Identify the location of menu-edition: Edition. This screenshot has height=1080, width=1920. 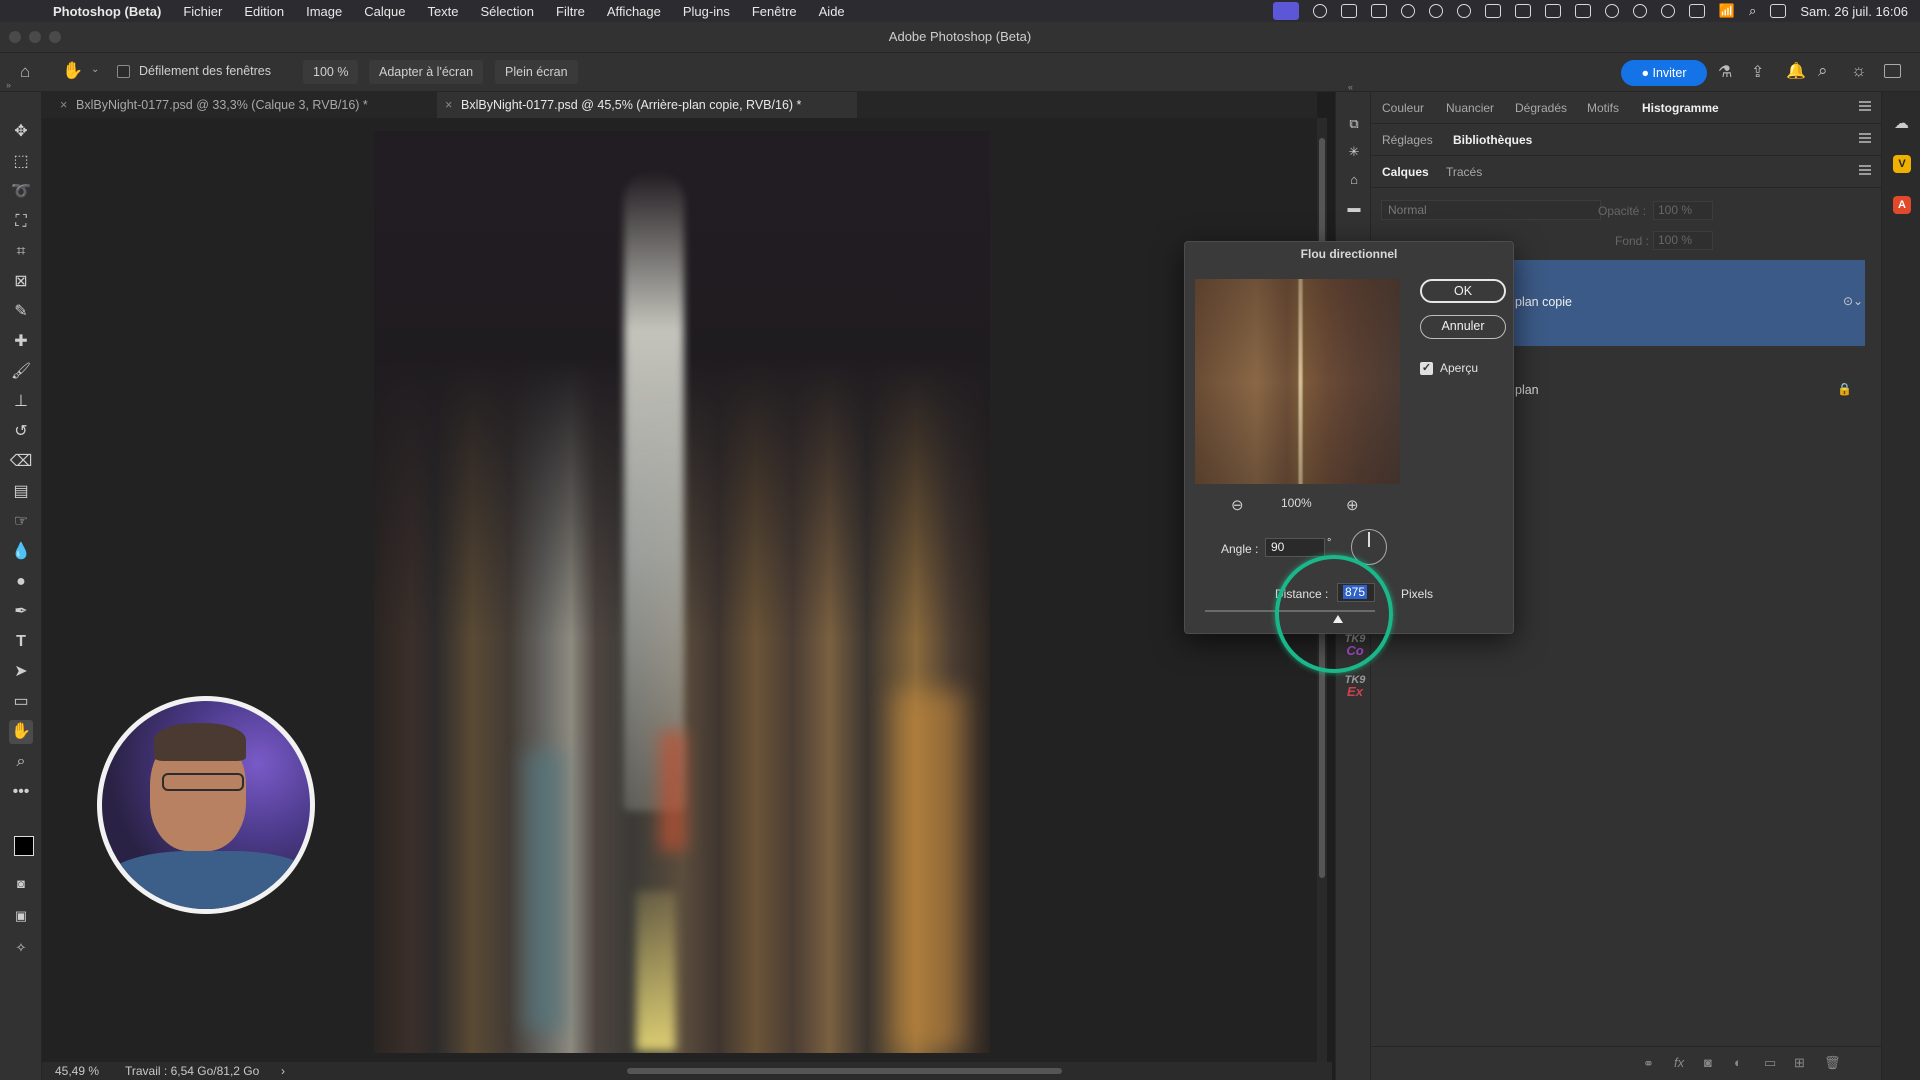
(264, 11).